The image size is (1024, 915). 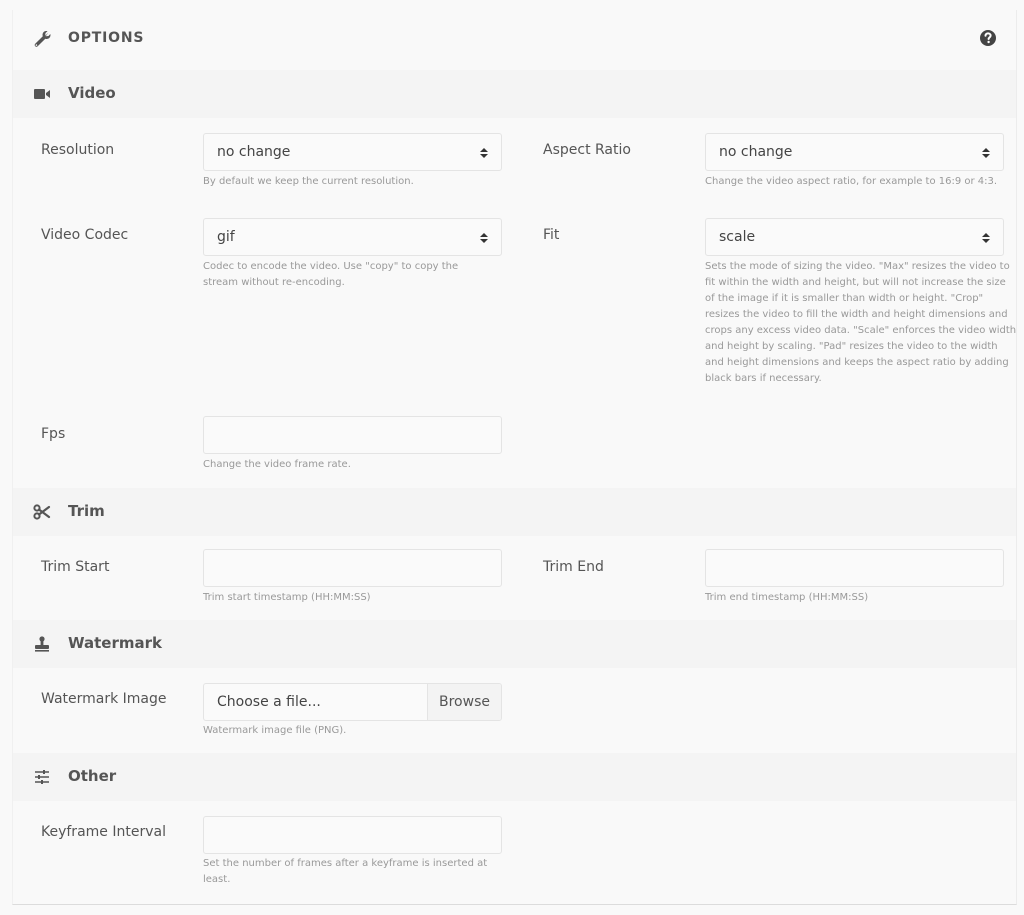 What do you see at coordinates (573, 567) in the screenshot?
I see `trim-end-label: Trim End` at bounding box center [573, 567].